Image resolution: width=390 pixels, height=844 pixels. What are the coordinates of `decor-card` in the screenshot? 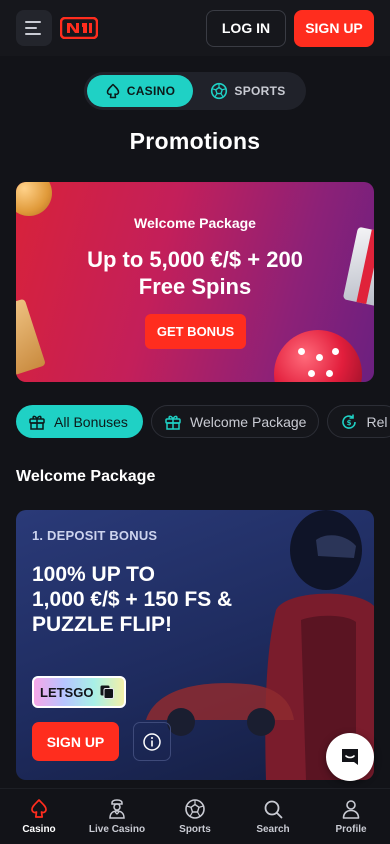 It's located at (31, 337).